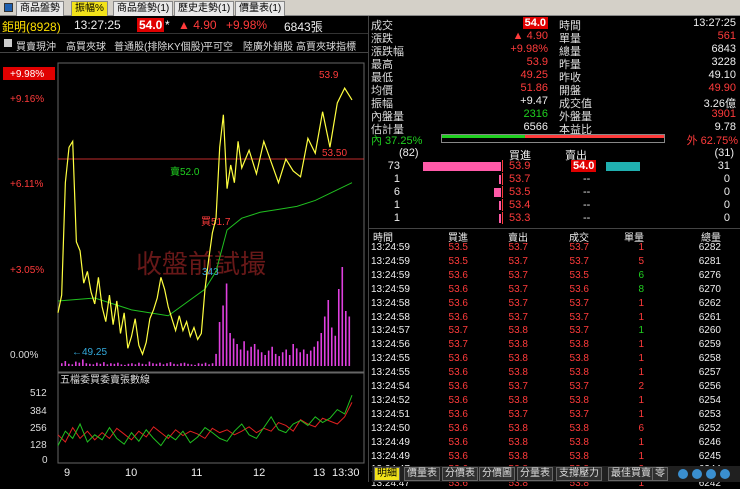 The image size is (740, 489). Describe the element at coordinates (24, 355) in the screenshot. I see `y-label-0: 0.00%` at that location.